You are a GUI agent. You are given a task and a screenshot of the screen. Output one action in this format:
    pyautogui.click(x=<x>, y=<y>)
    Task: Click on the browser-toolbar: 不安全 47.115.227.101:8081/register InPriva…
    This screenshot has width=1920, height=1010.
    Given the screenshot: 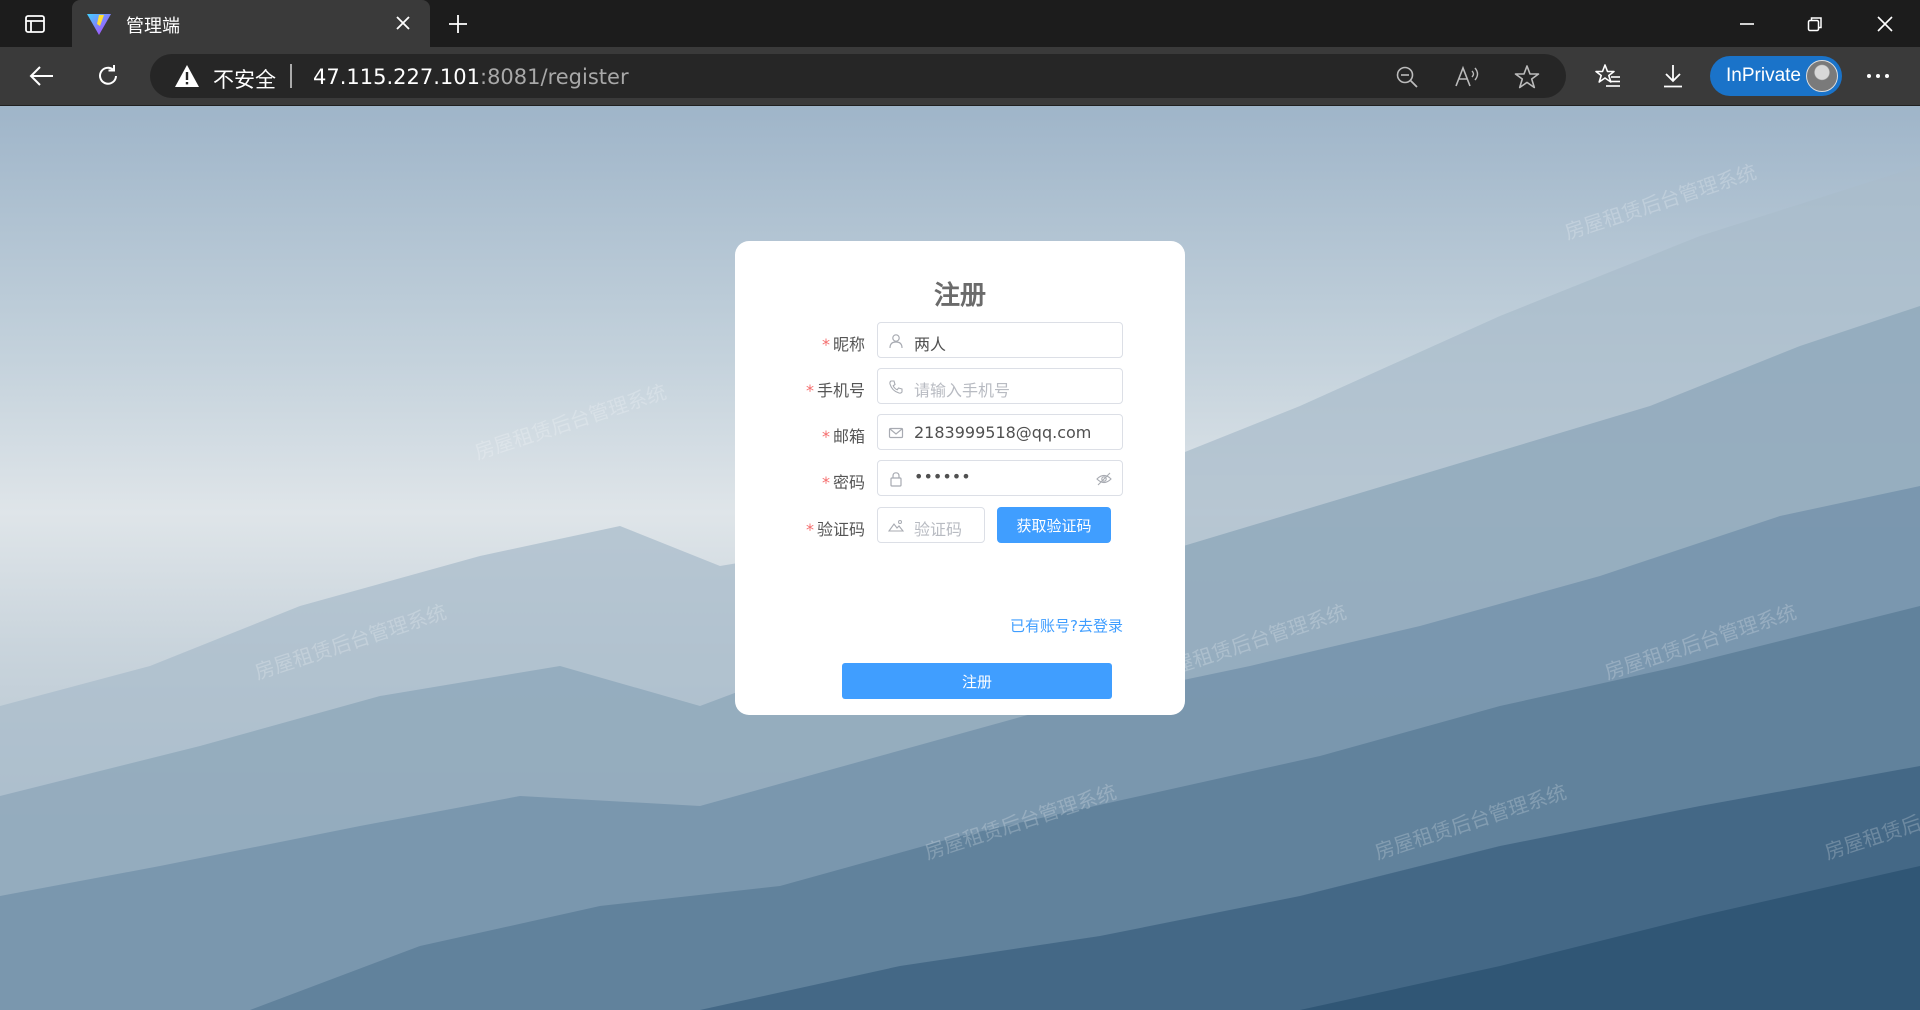 What is the action you would take?
    pyautogui.click(x=960, y=76)
    